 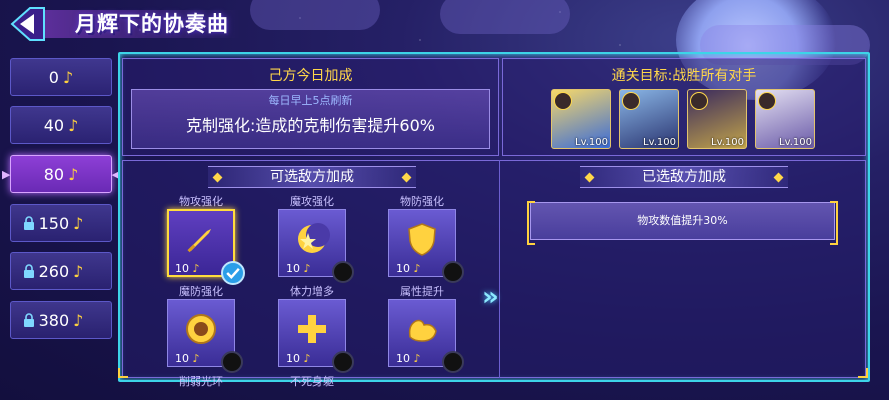 What do you see at coordinates (682, 223) in the screenshot?
I see `selected-buff-item: 物攻数值提升30%` at bounding box center [682, 223].